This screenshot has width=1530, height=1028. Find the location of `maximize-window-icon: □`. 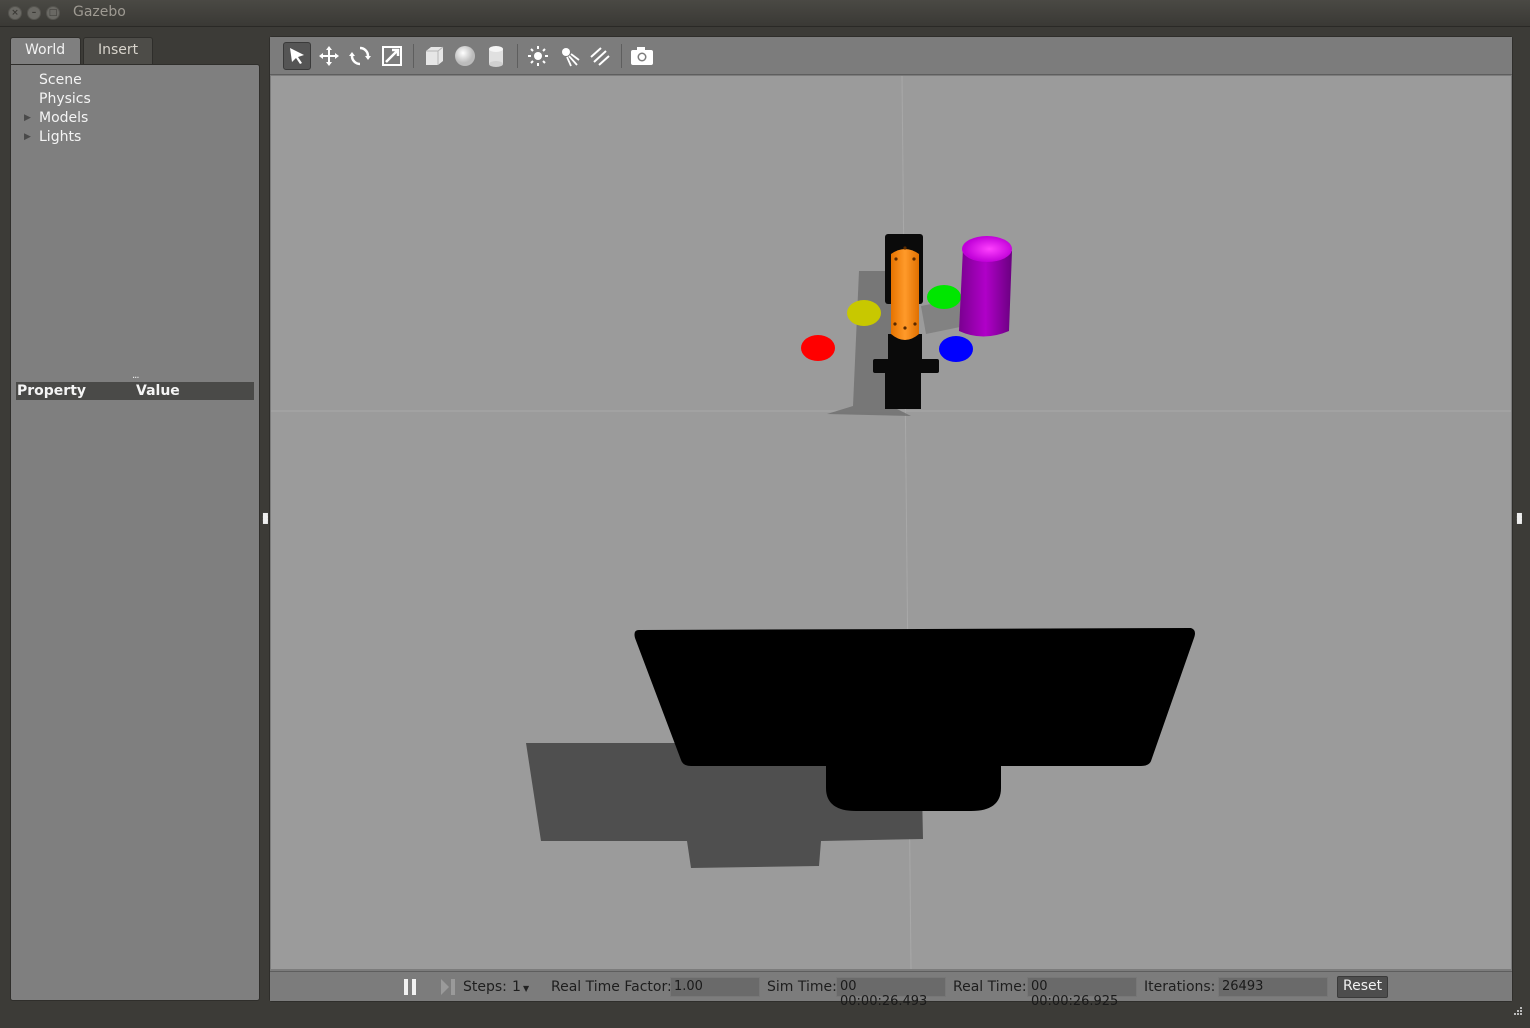

maximize-window-icon: □ is located at coordinates (53, 13).